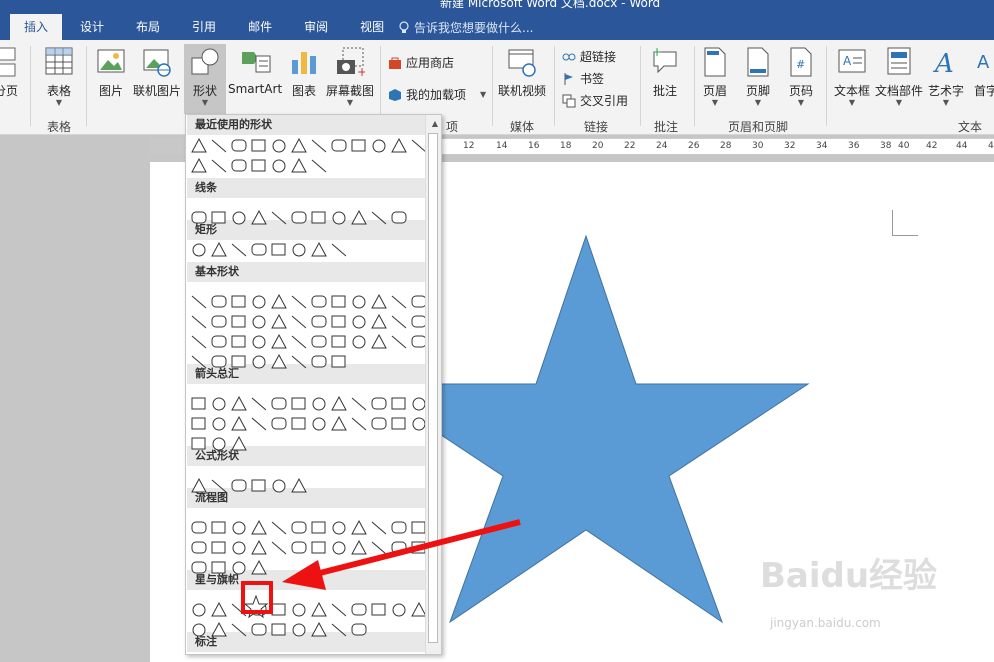 This screenshot has height=662, width=994. I want to click on doc-parts-button: 文档部件 ▼, so click(899, 76).